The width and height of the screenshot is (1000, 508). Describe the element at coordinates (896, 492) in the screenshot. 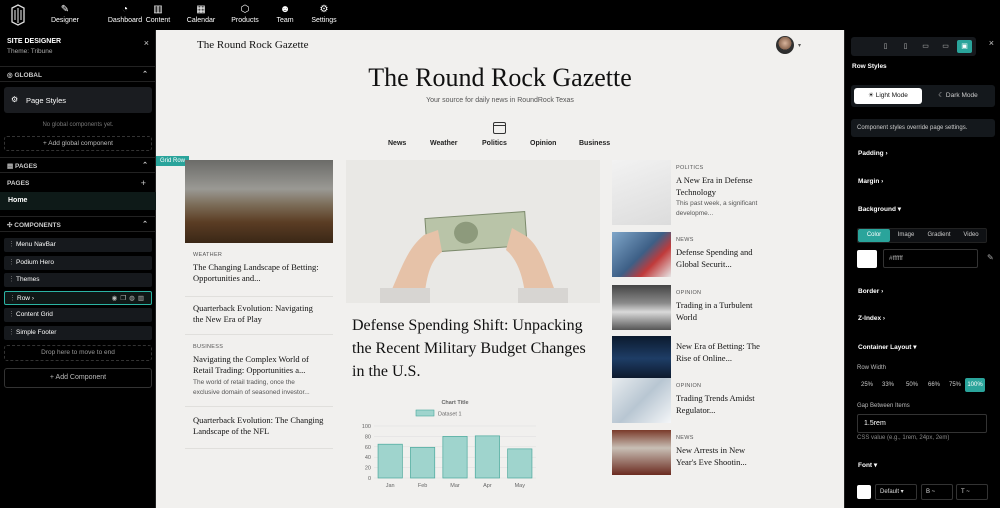

I see `font-family-select: Default ▾` at that location.